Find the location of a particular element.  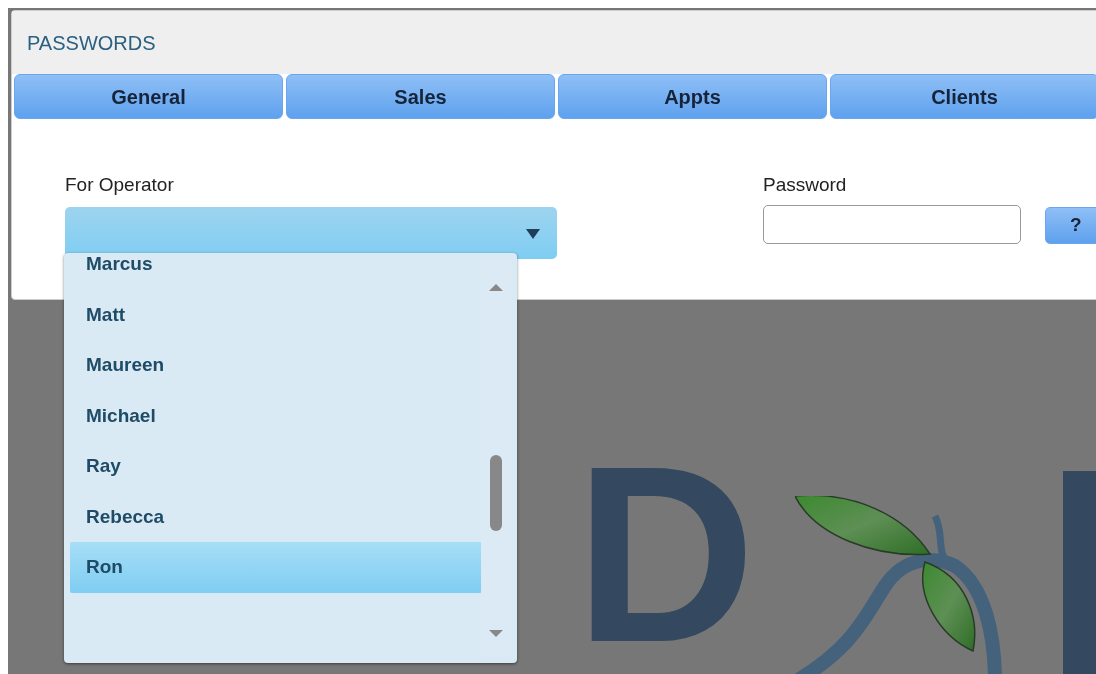

field-label: For Operator is located at coordinates (119, 185).